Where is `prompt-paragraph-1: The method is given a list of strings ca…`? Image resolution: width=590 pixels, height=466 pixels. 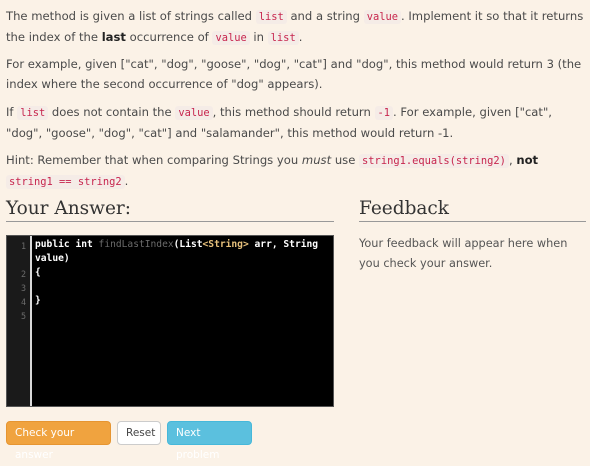
prompt-paragraph-1: The method is given a list of strings ca… is located at coordinates (296, 27).